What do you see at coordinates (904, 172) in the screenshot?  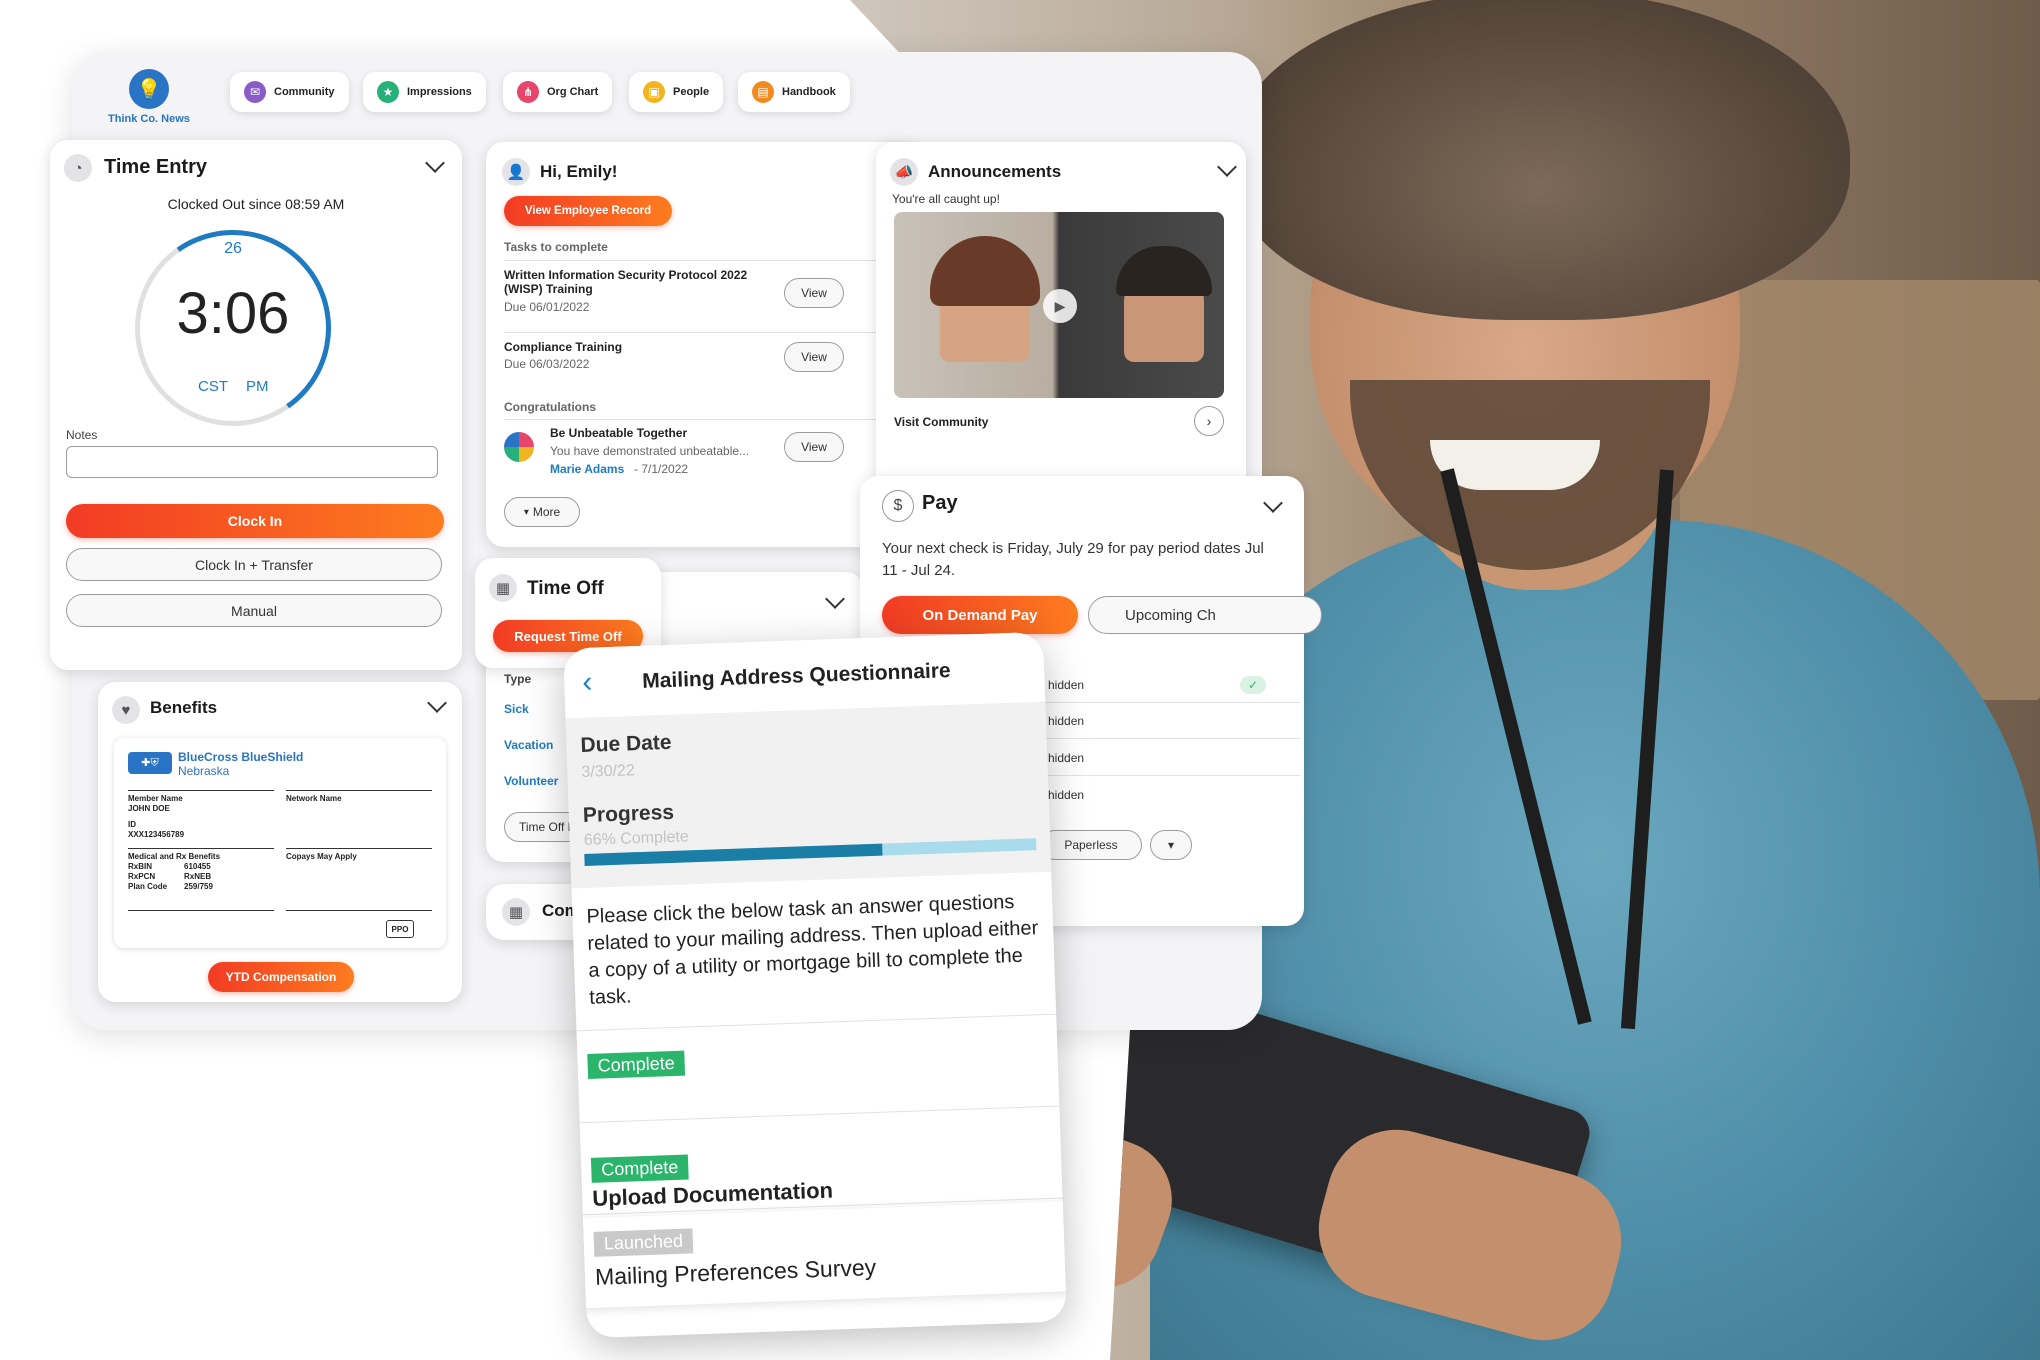 I see `megaphone-icon: 📣` at bounding box center [904, 172].